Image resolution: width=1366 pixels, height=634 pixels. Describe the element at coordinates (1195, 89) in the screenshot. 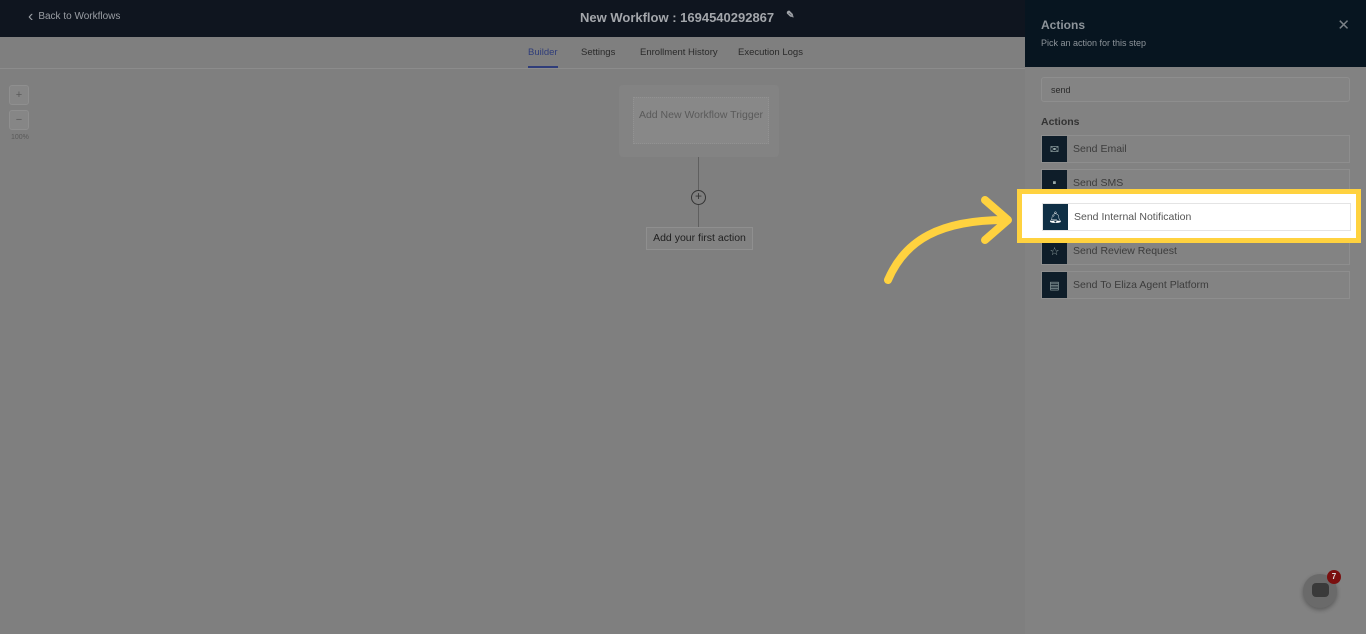

I see `action-search-input: send` at that location.